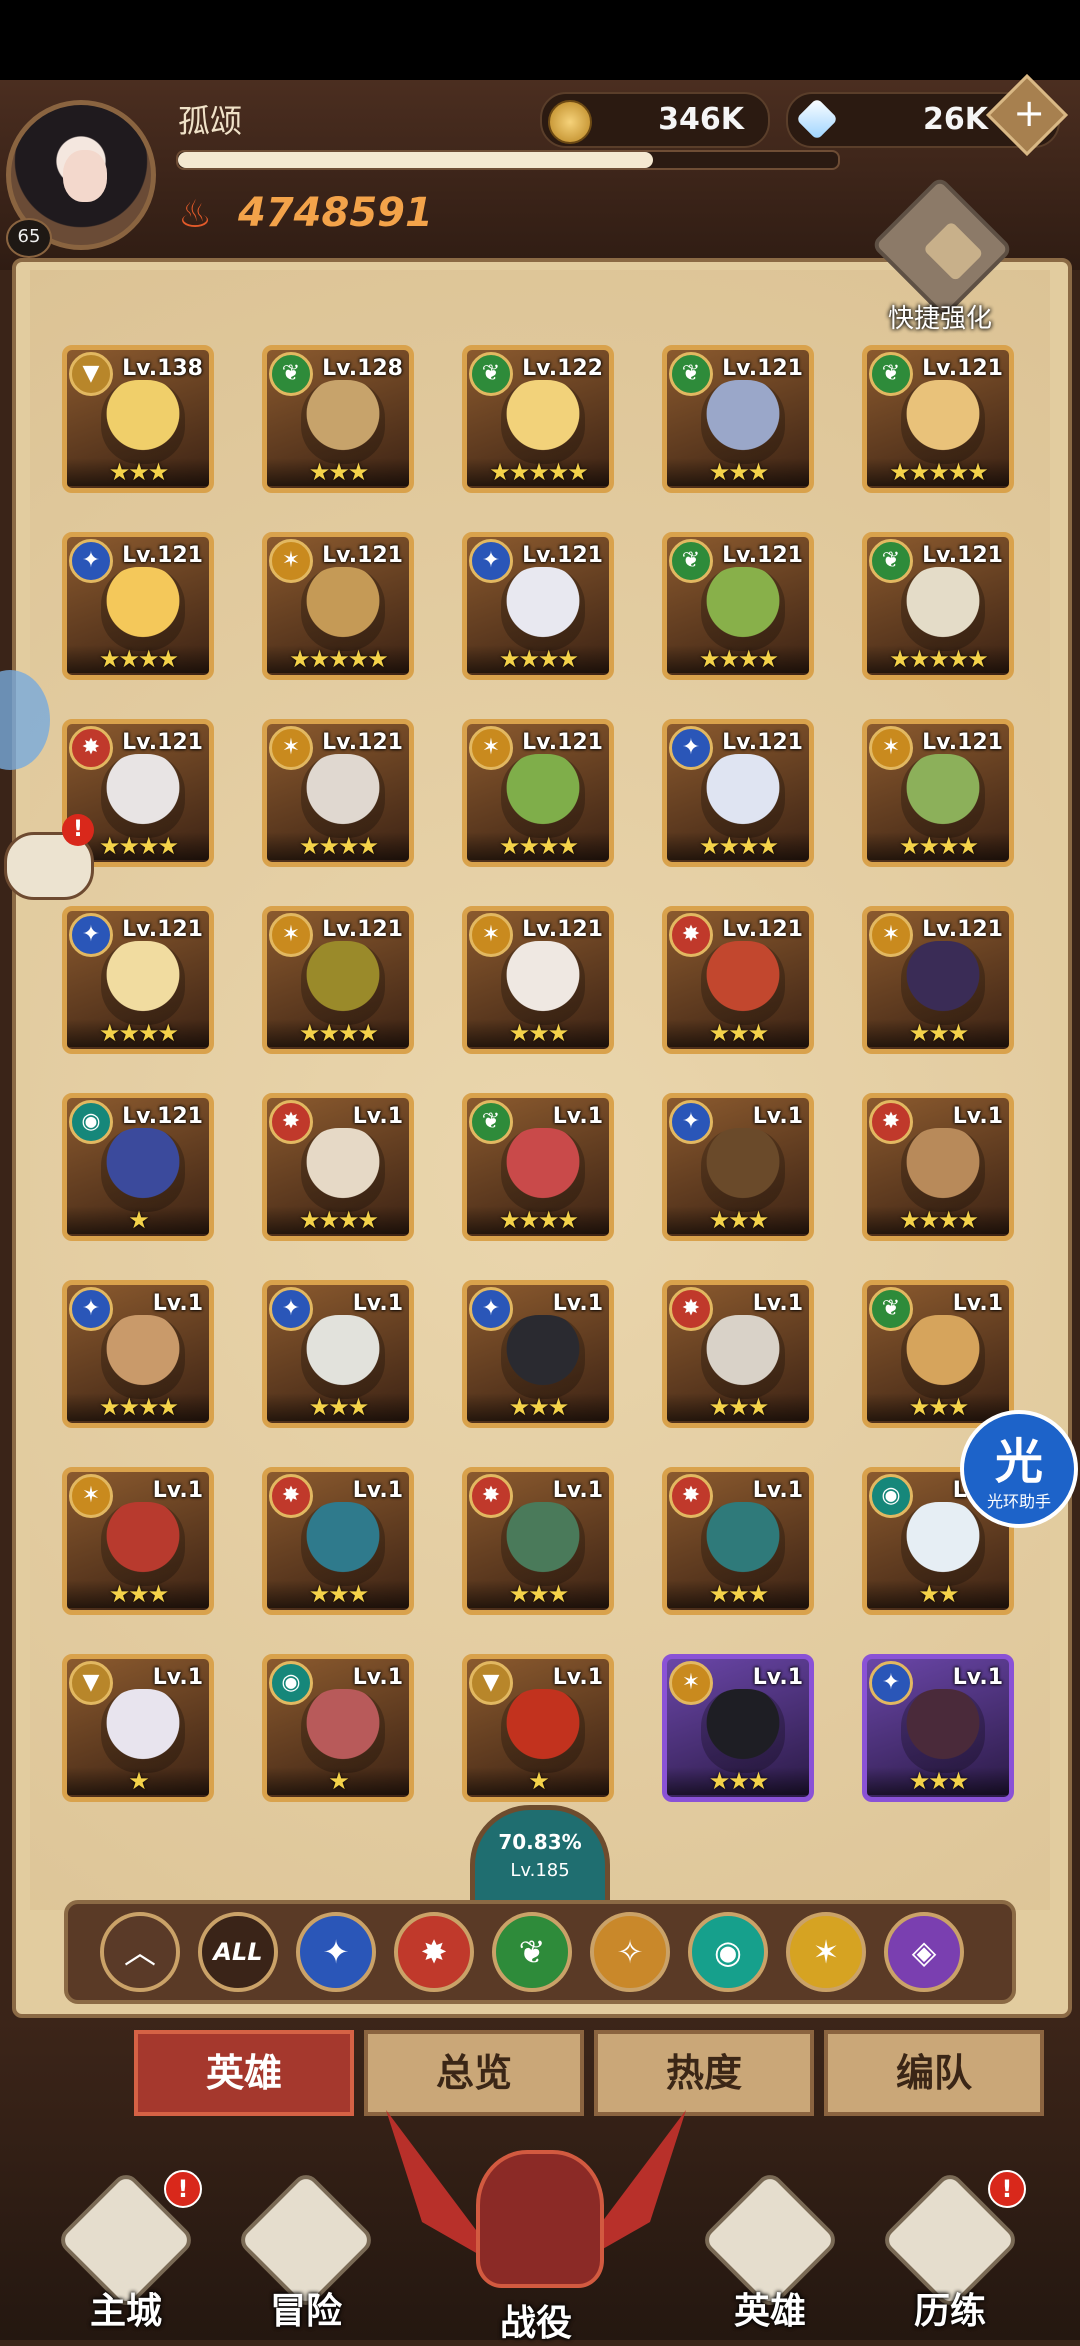 The image size is (1080, 2346). I want to click on hero-card: ◉ Lv.1 ★, so click(338, 1728).